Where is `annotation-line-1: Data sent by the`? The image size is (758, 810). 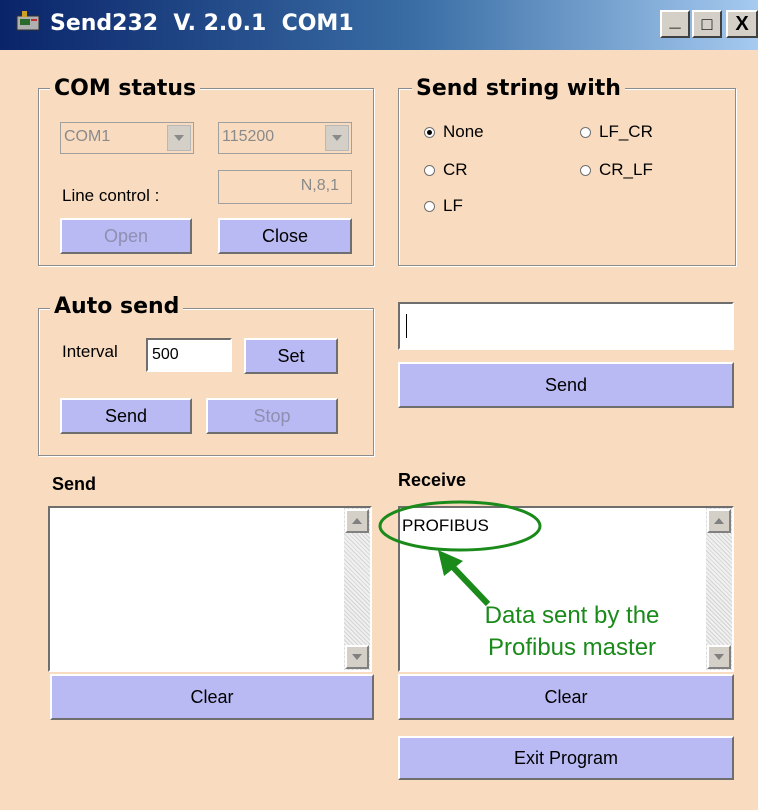 annotation-line-1: Data sent by the is located at coordinates (572, 615).